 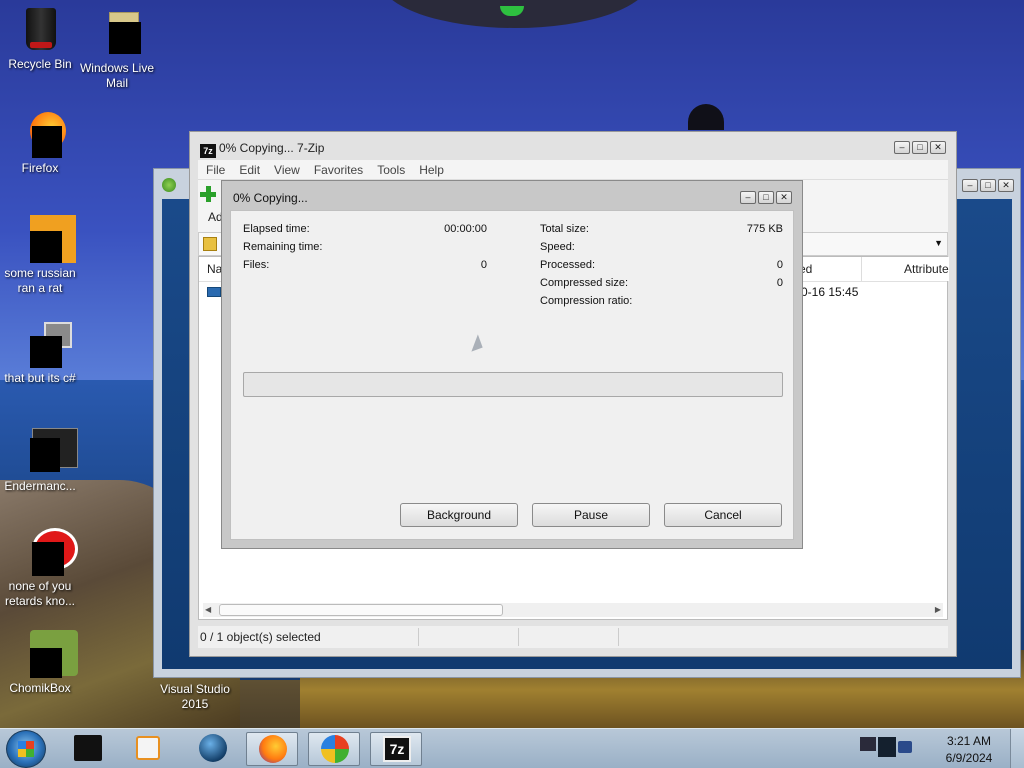 What do you see at coordinates (1017, 748) in the screenshot?
I see `show-desktop-button` at bounding box center [1017, 748].